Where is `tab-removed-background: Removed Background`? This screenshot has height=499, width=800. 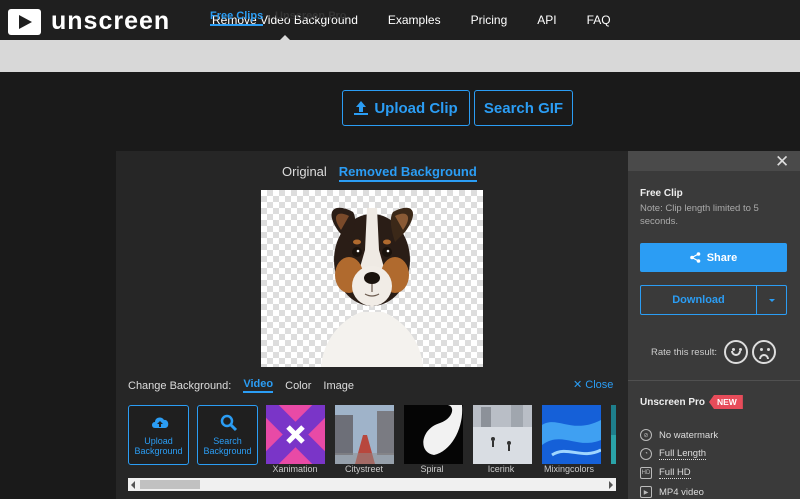
tab-removed-background: Removed Background is located at coordinates (407, 173).